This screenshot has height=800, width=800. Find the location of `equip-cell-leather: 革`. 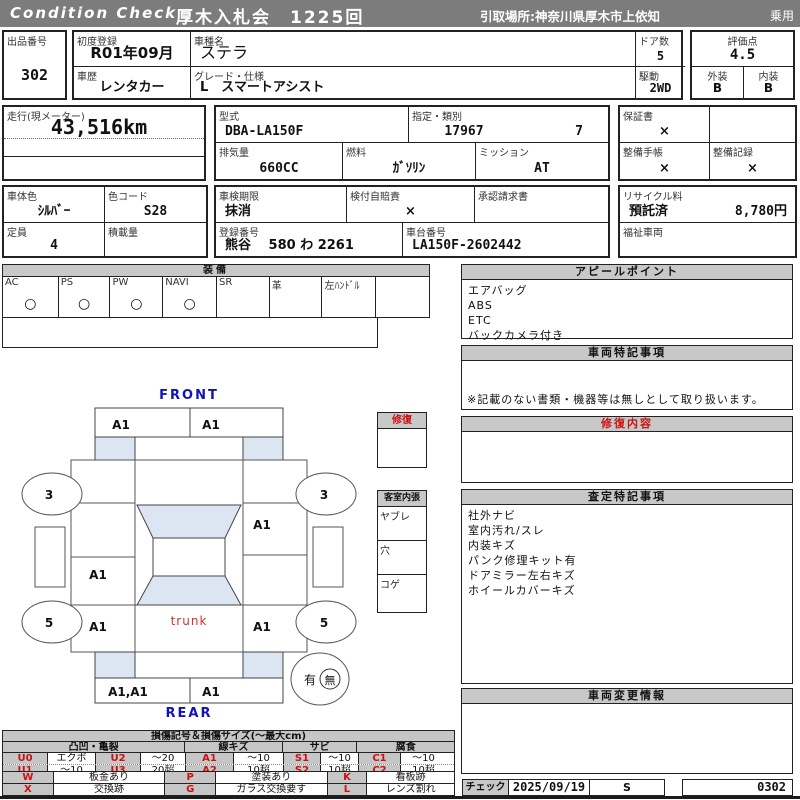

equip-cell-leather: 革 is located at coordinates (296, 297).